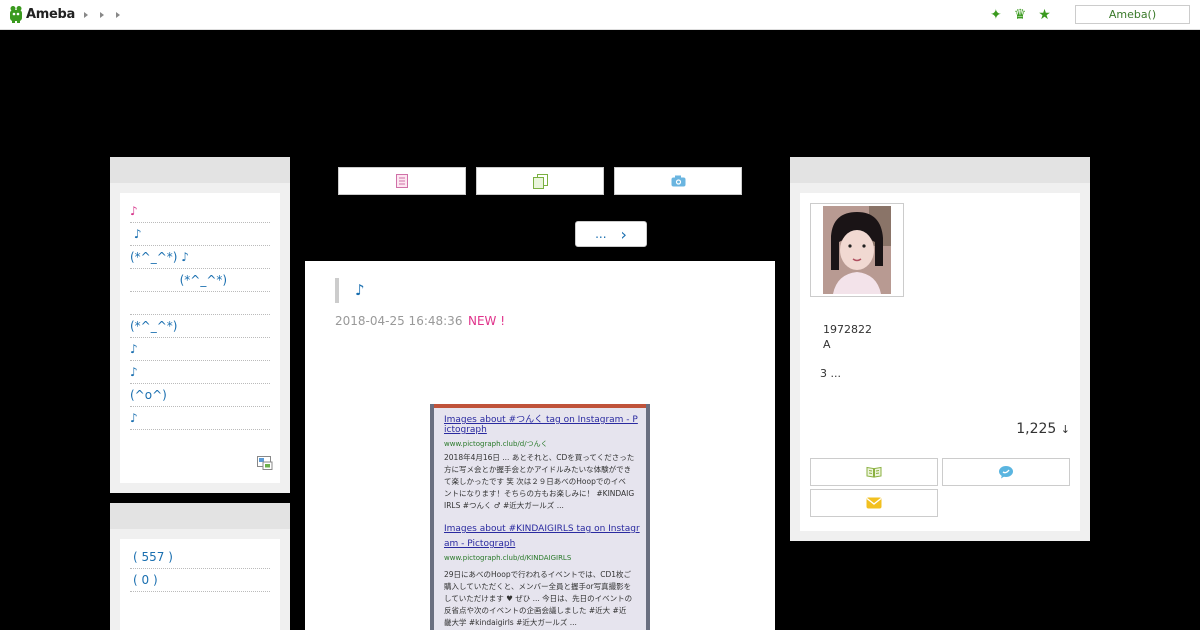 The image size is (1200, 630). I want to click on screenshot-text: Images about #KINDAIGIRLS tag on Instagr, so click(542, 529).